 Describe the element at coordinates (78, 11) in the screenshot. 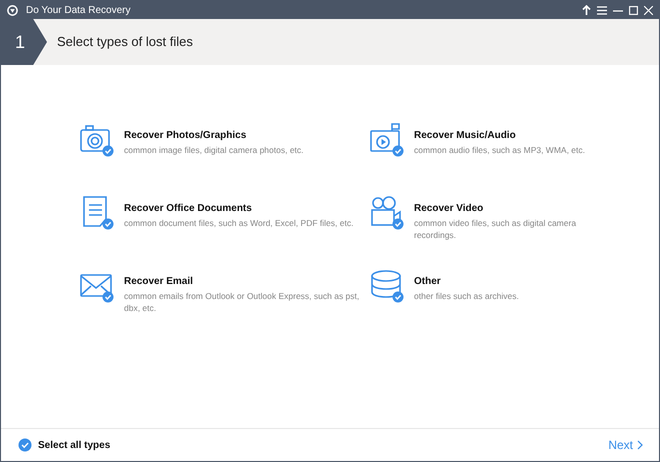

I see `window-title: Do Your Data Recovery` at that location.